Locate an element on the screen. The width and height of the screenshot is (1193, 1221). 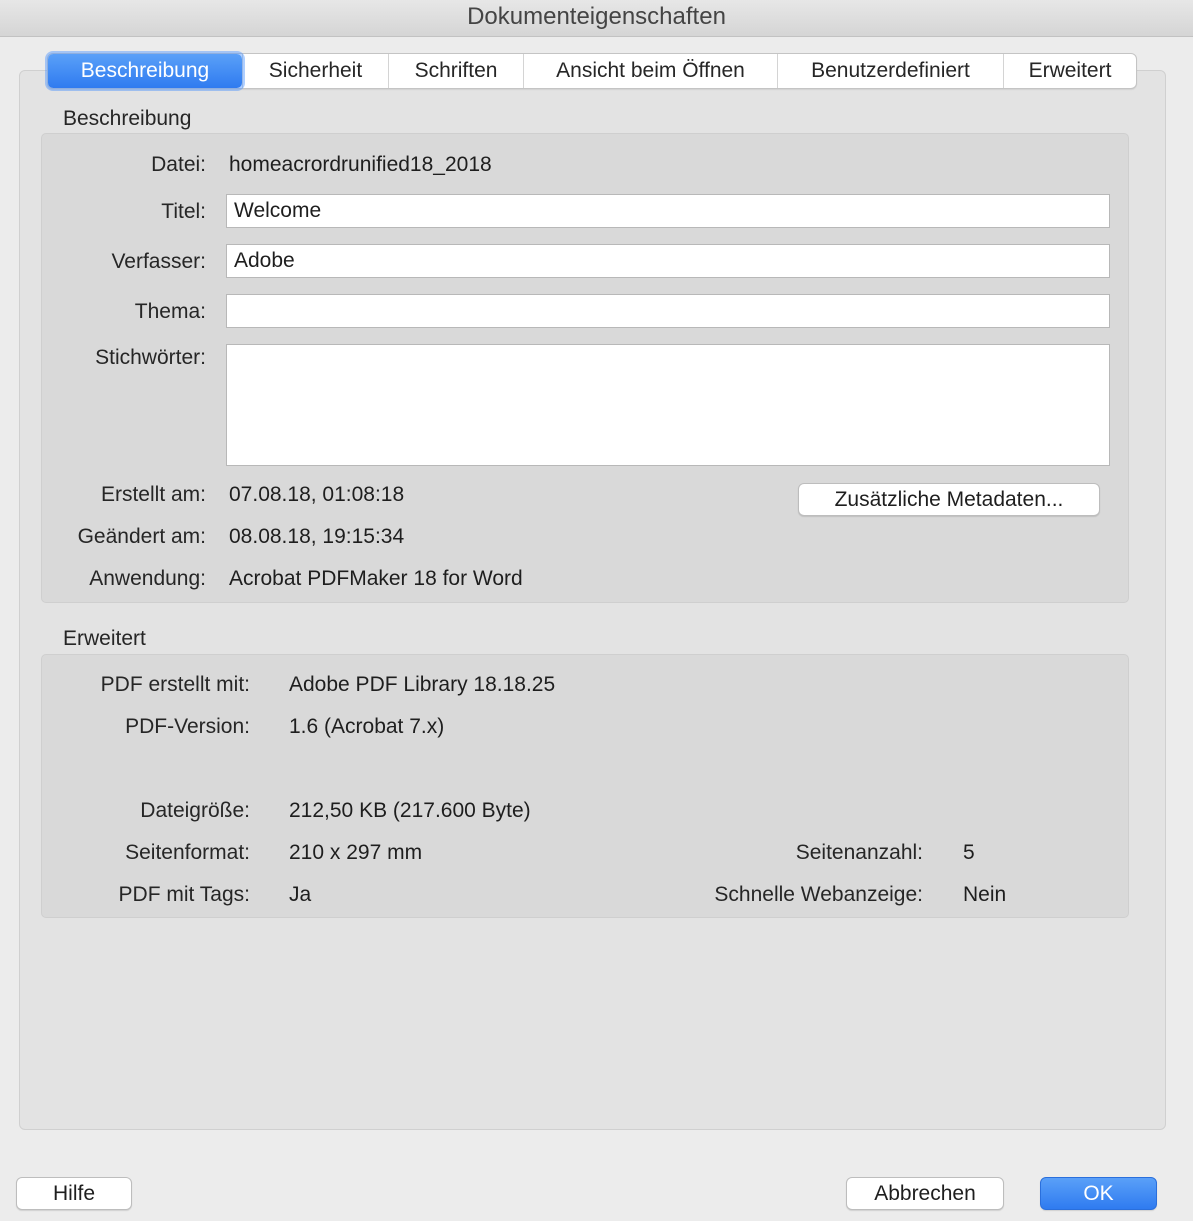
author-label: Verfasser: is located at coordinates (158, 261).